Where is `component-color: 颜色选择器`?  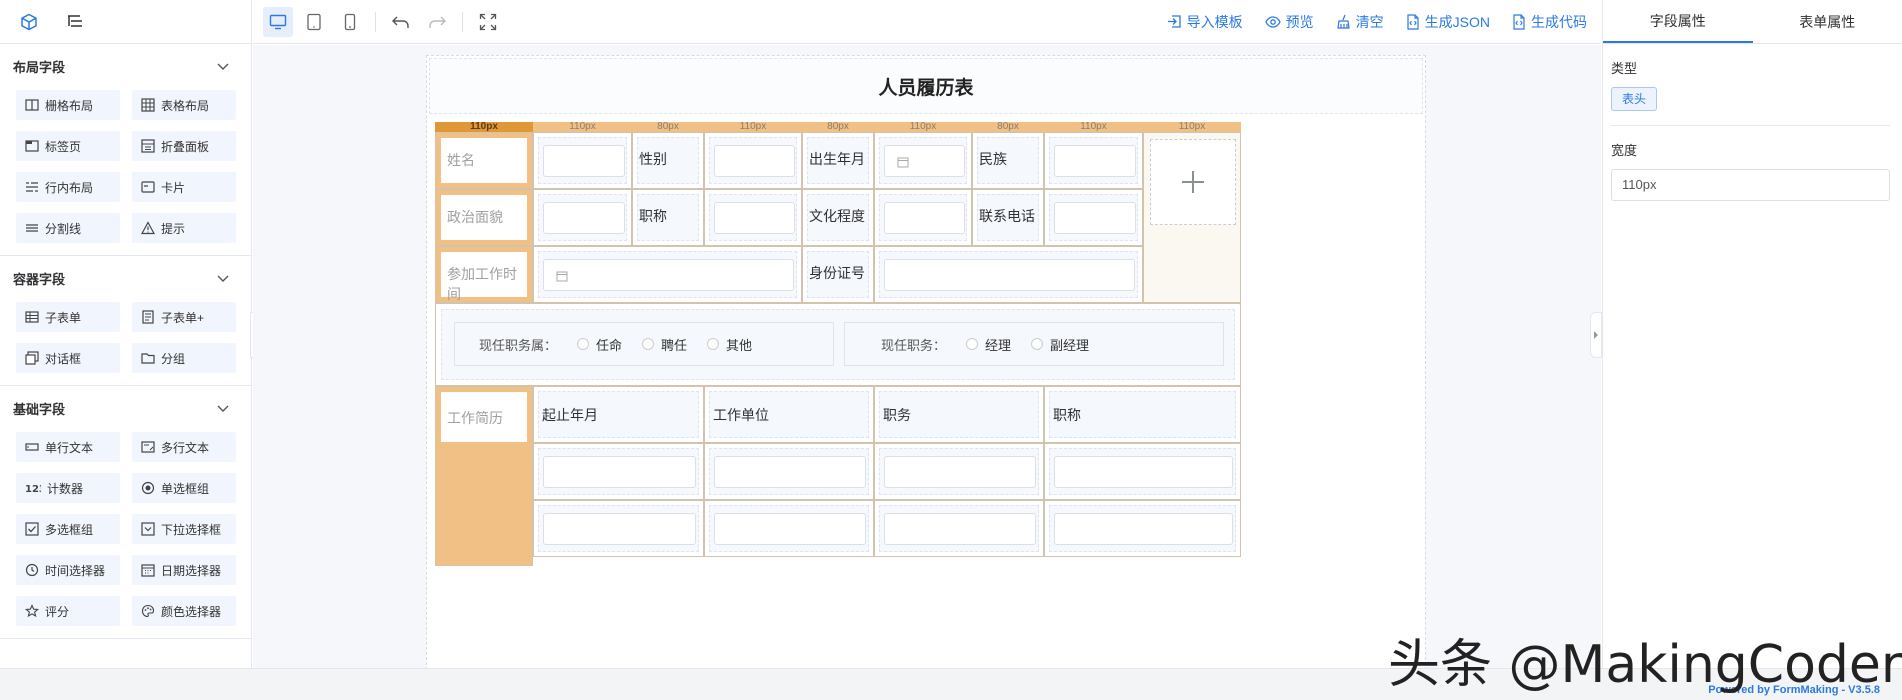
component-color: 颜色选择器 is located at coordinates (184, 611).